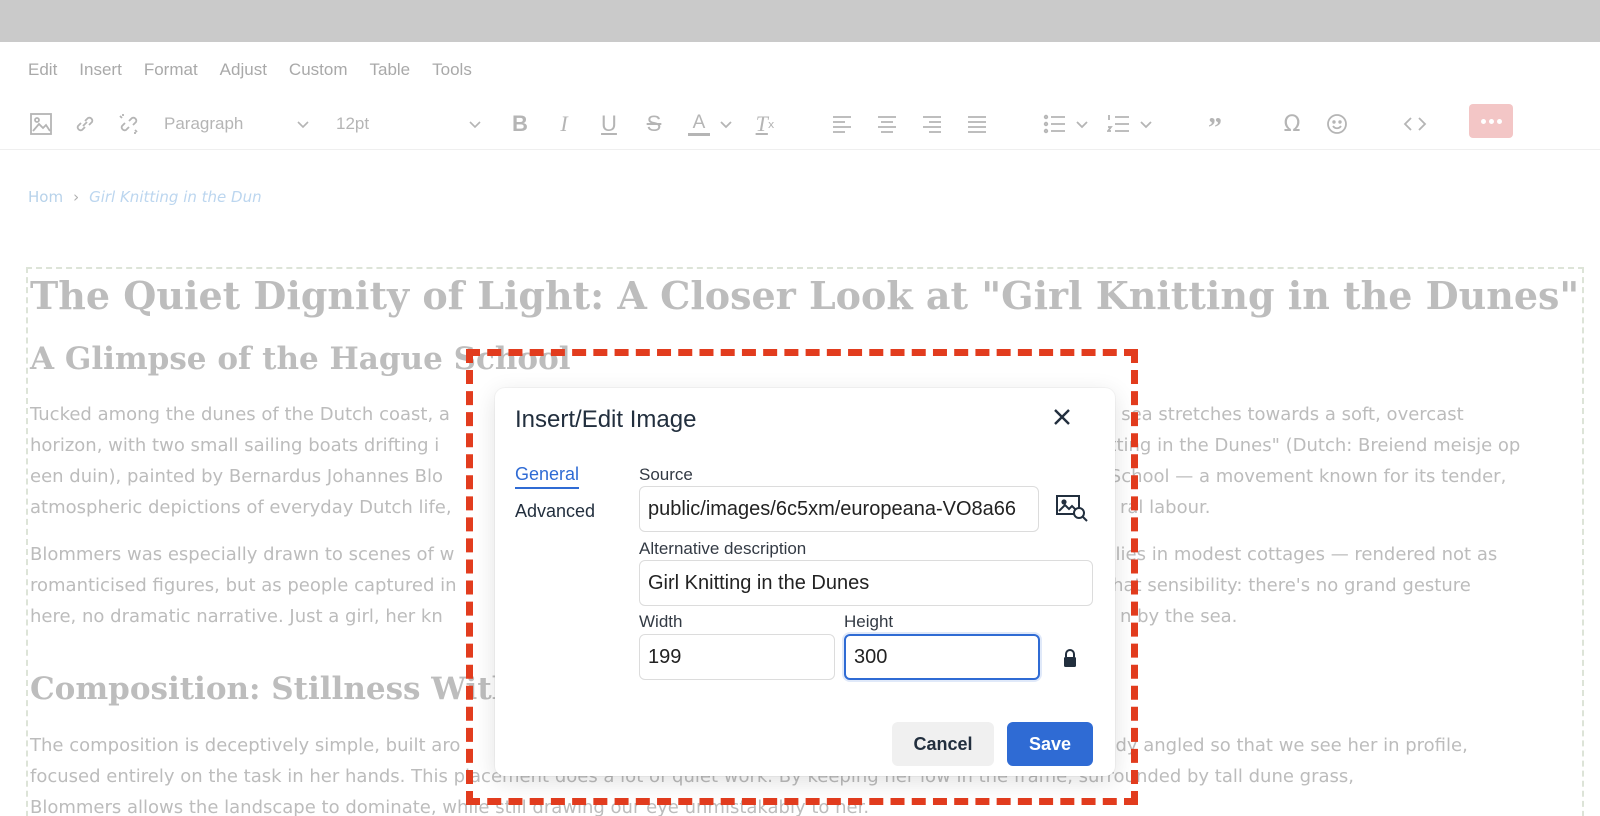 The image size is (1600, 816). What do you see at coordinates (100, 70) in the screenshot?
I see `menu-insert: Insert` at bounding box center [100, 70].